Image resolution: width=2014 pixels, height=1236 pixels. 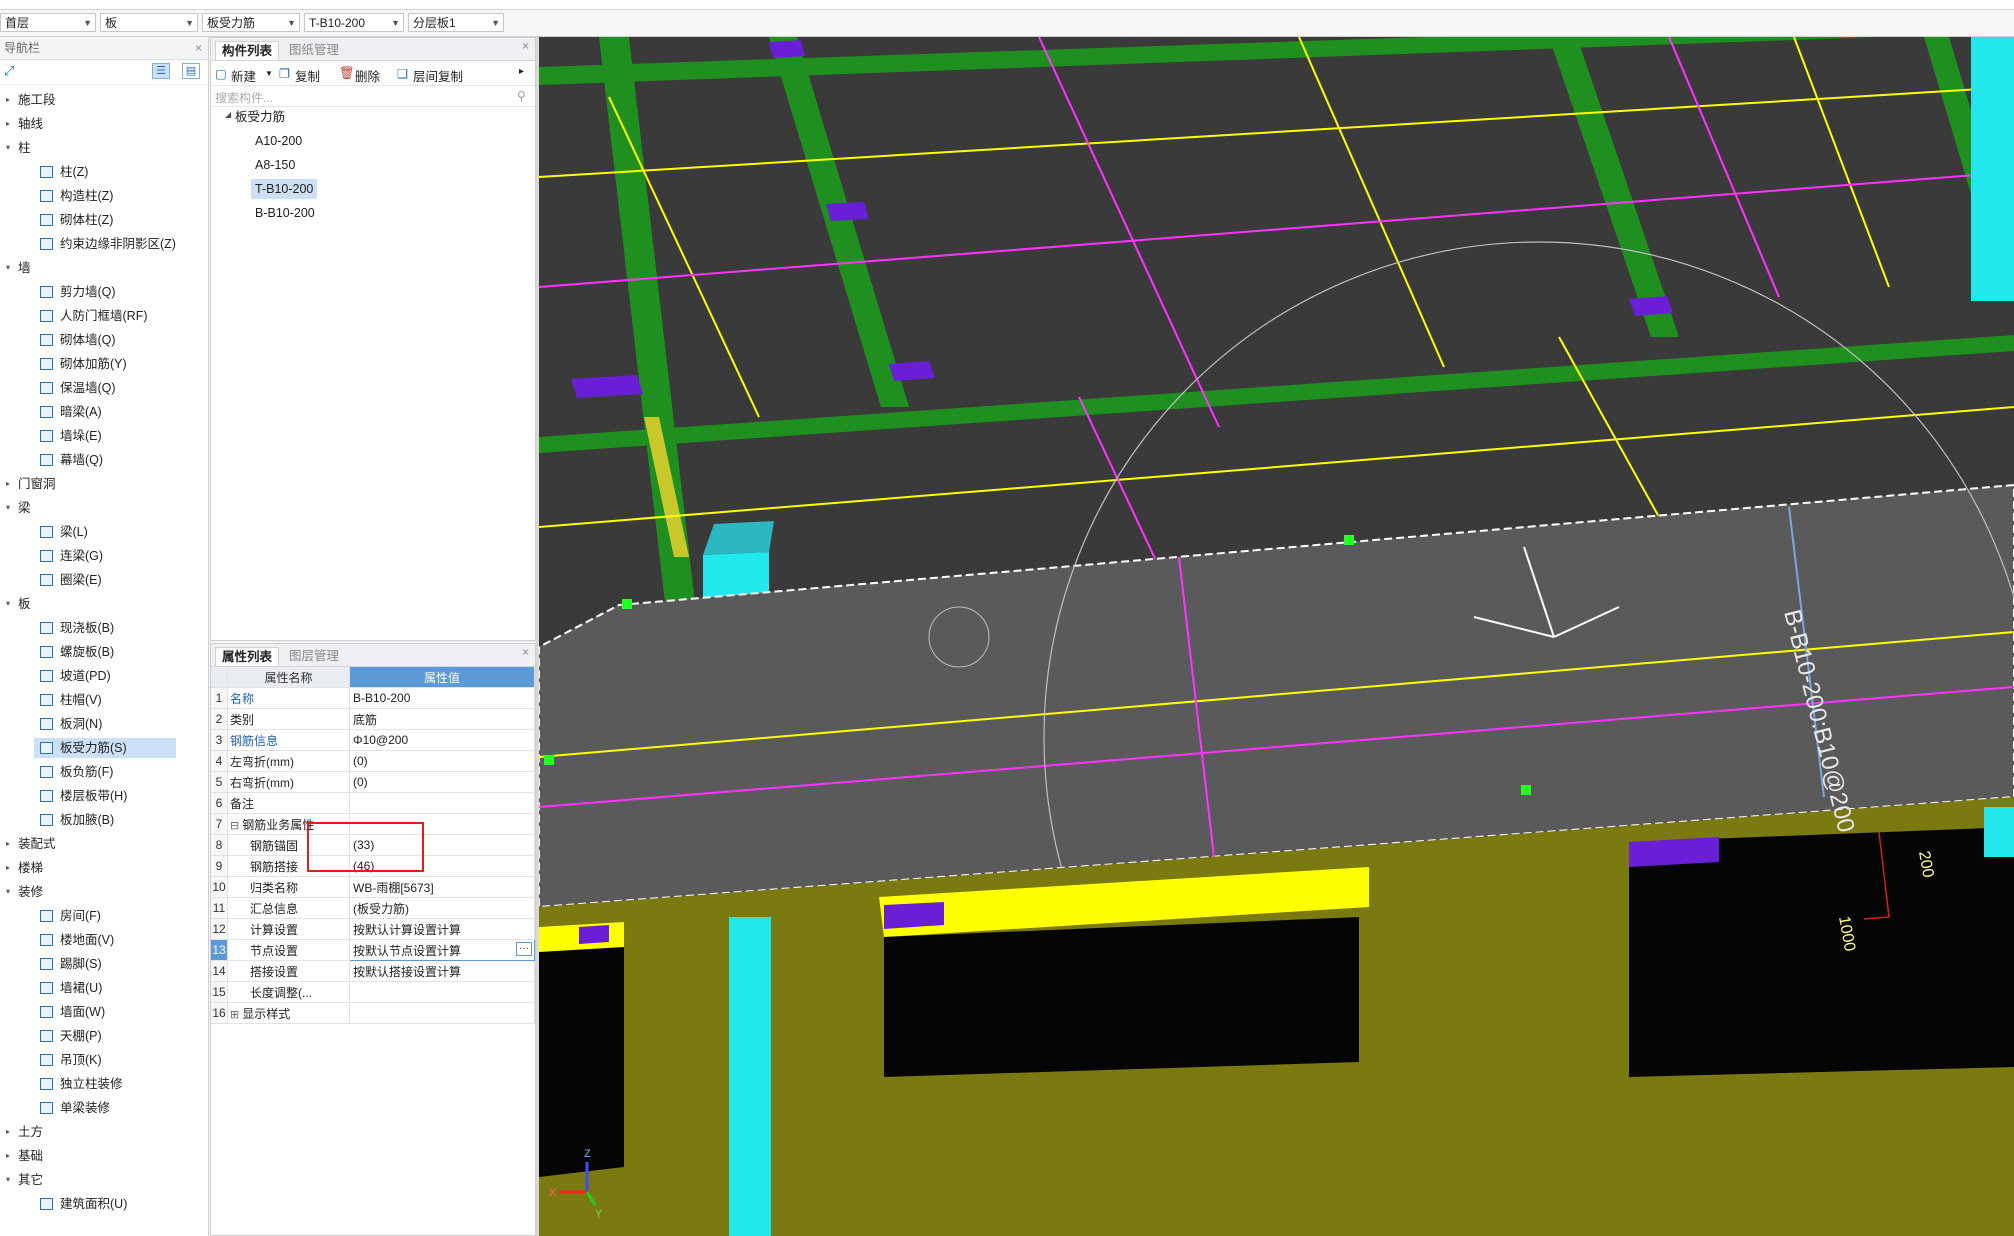 What do you see at coordinates (100, 124) in the screenshot?
I see `sidebar-item-1: ▸ 轴线` at bounding box center [100, 124].